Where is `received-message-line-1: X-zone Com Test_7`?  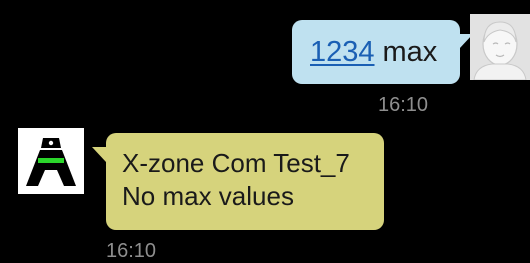
received-message-line-1: X-zone Com Test_7 is located at coordinates (236, 163).